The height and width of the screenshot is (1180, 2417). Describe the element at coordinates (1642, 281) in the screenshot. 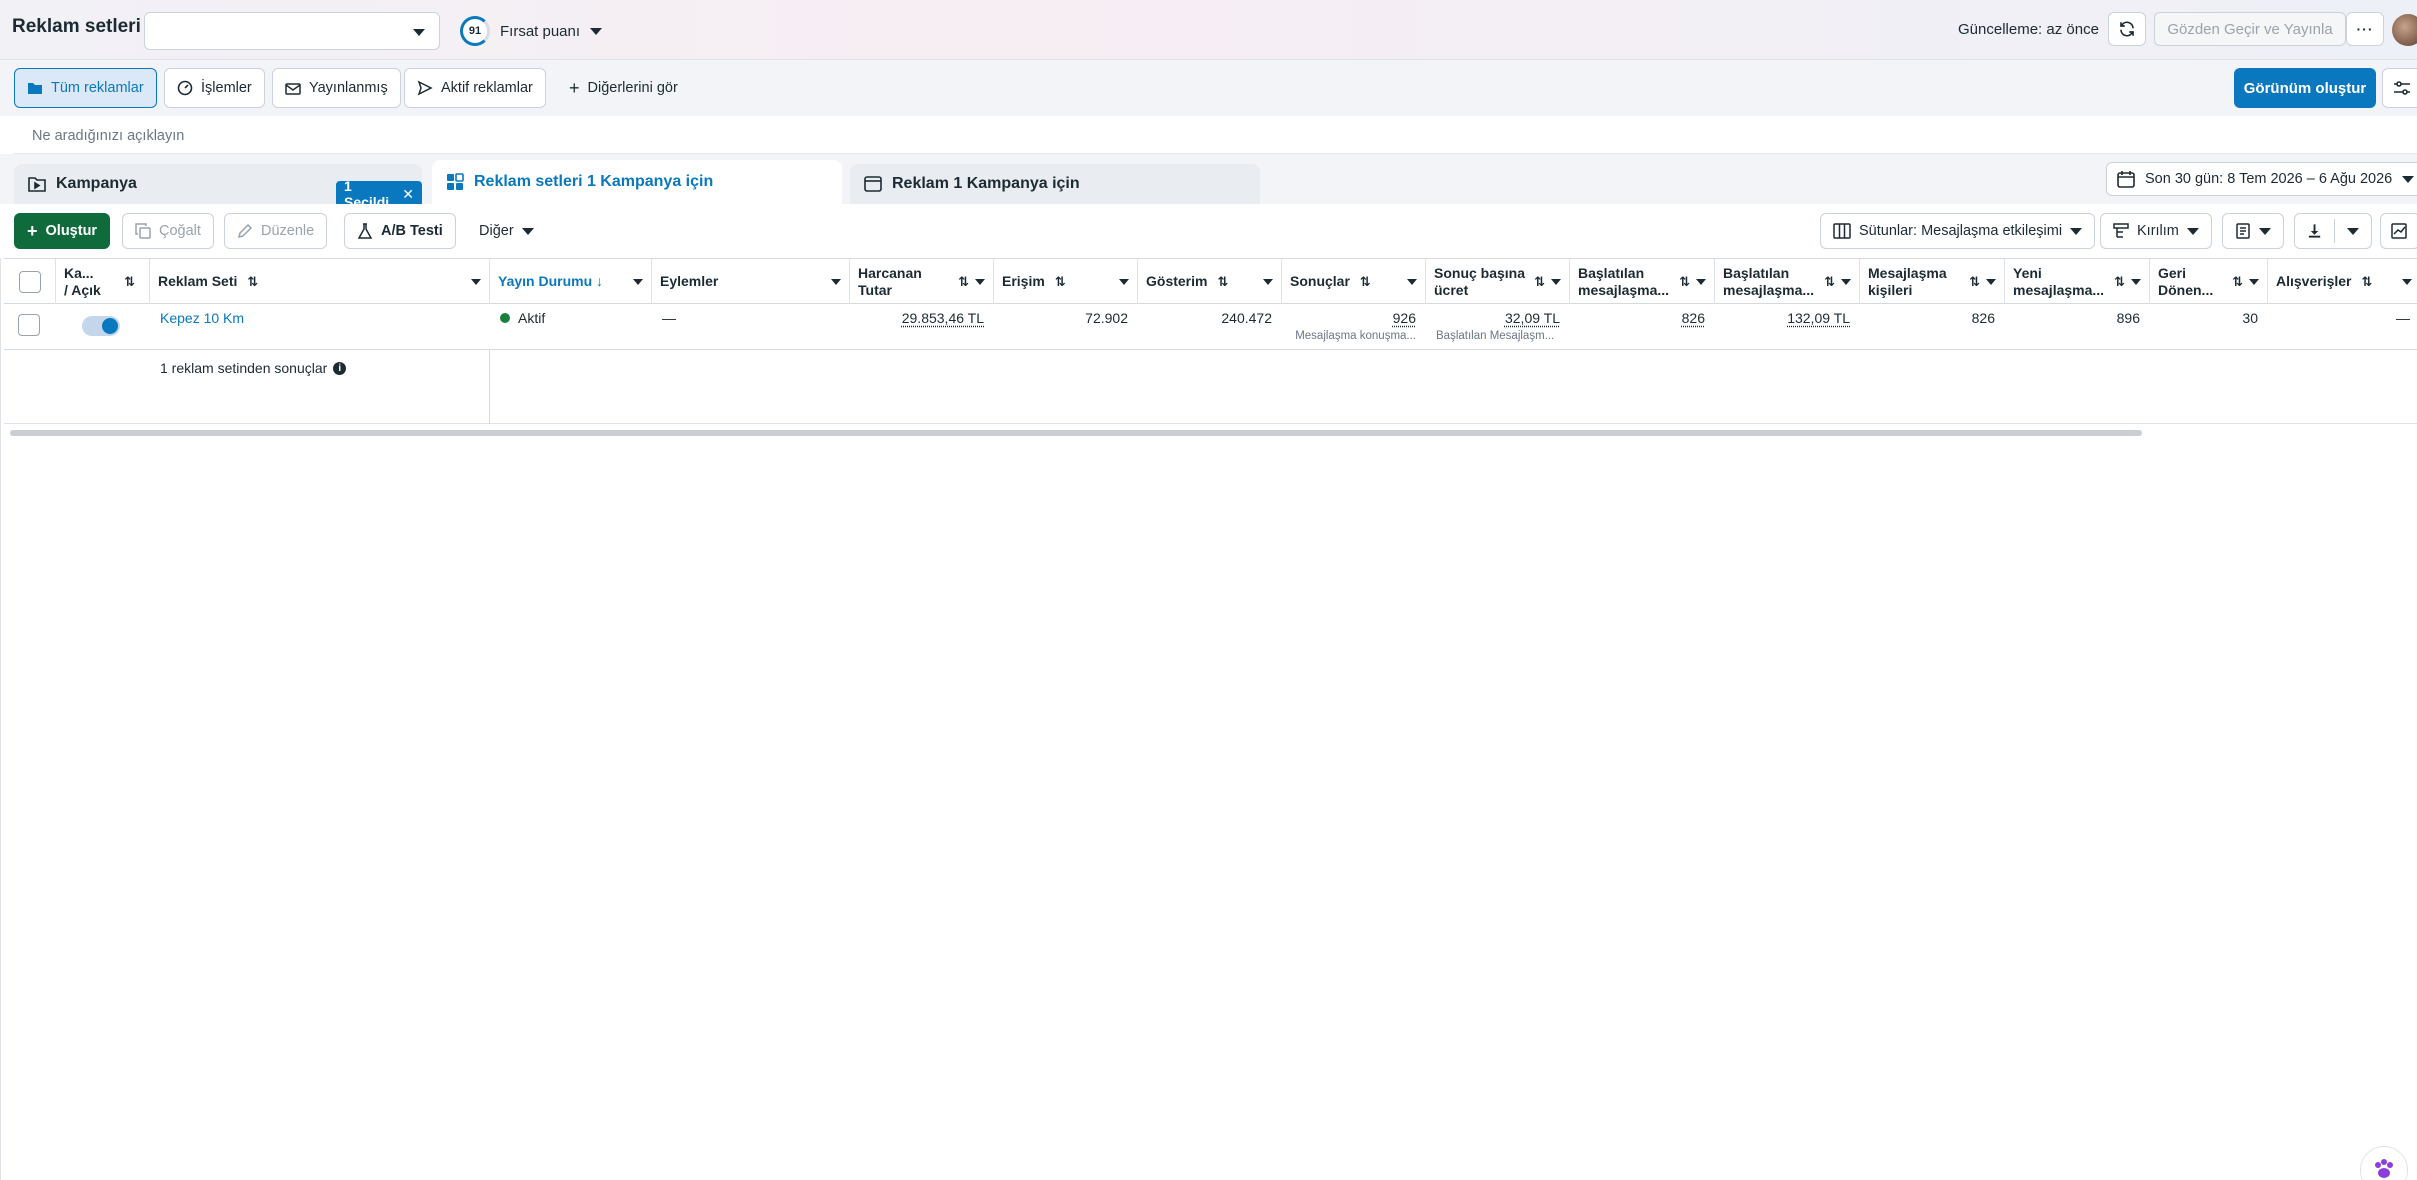

I see `col-started-conversations: Başlatılan mesajlaşma... ⇅` at that location.